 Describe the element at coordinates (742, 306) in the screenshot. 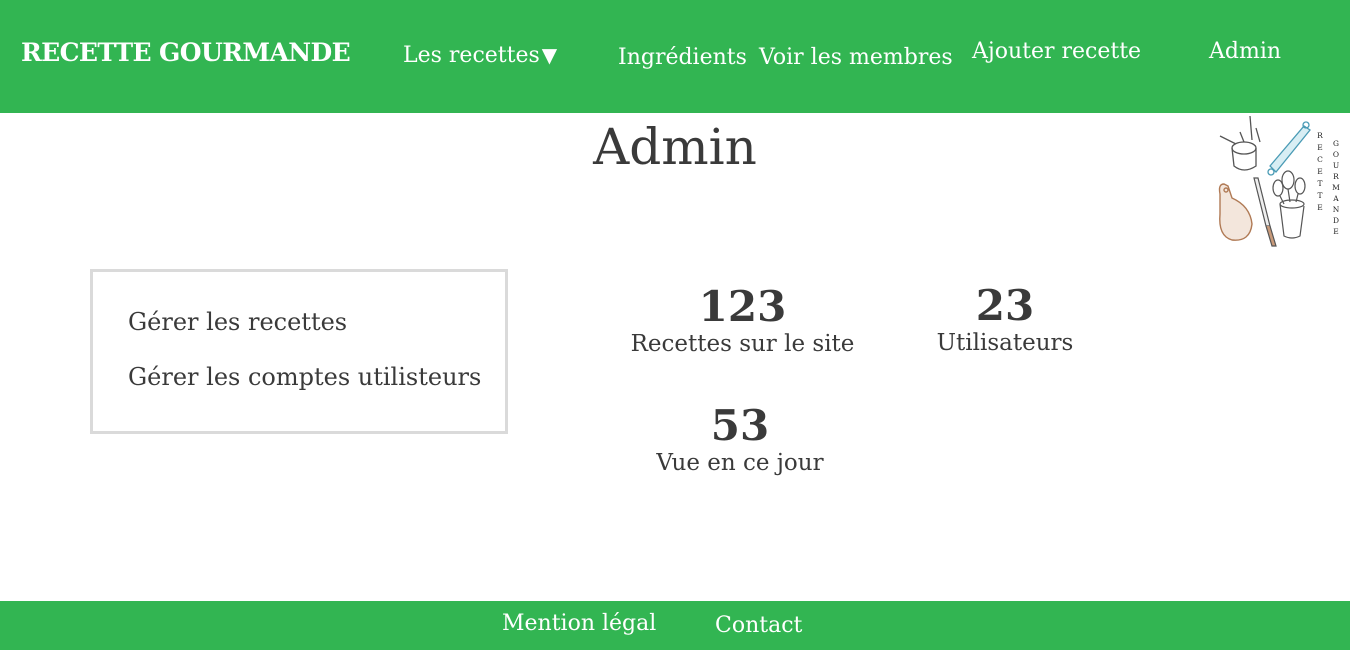

I see `stat-recipes-value: 123` at that location.